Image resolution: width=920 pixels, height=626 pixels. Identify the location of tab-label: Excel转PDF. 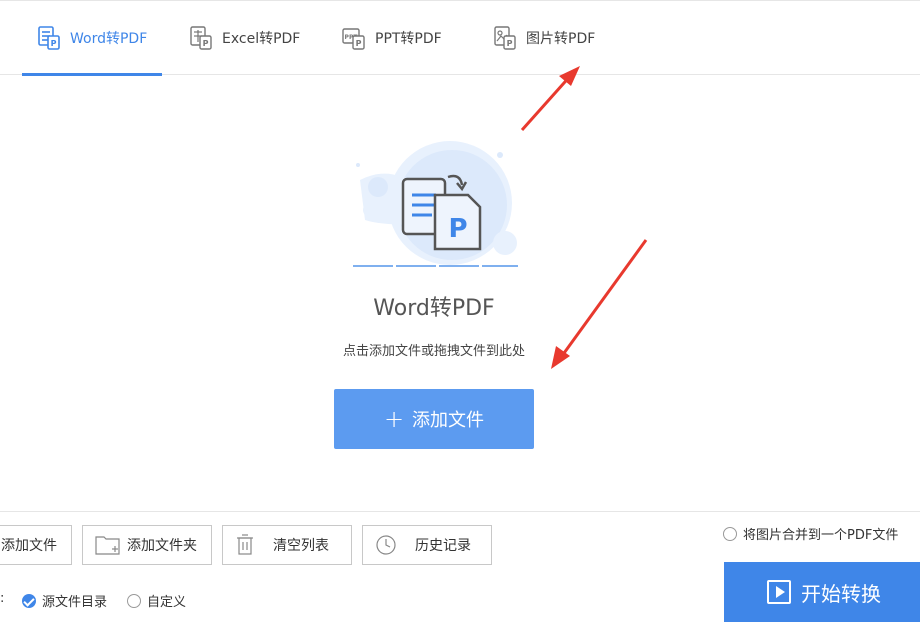
(261, 39).